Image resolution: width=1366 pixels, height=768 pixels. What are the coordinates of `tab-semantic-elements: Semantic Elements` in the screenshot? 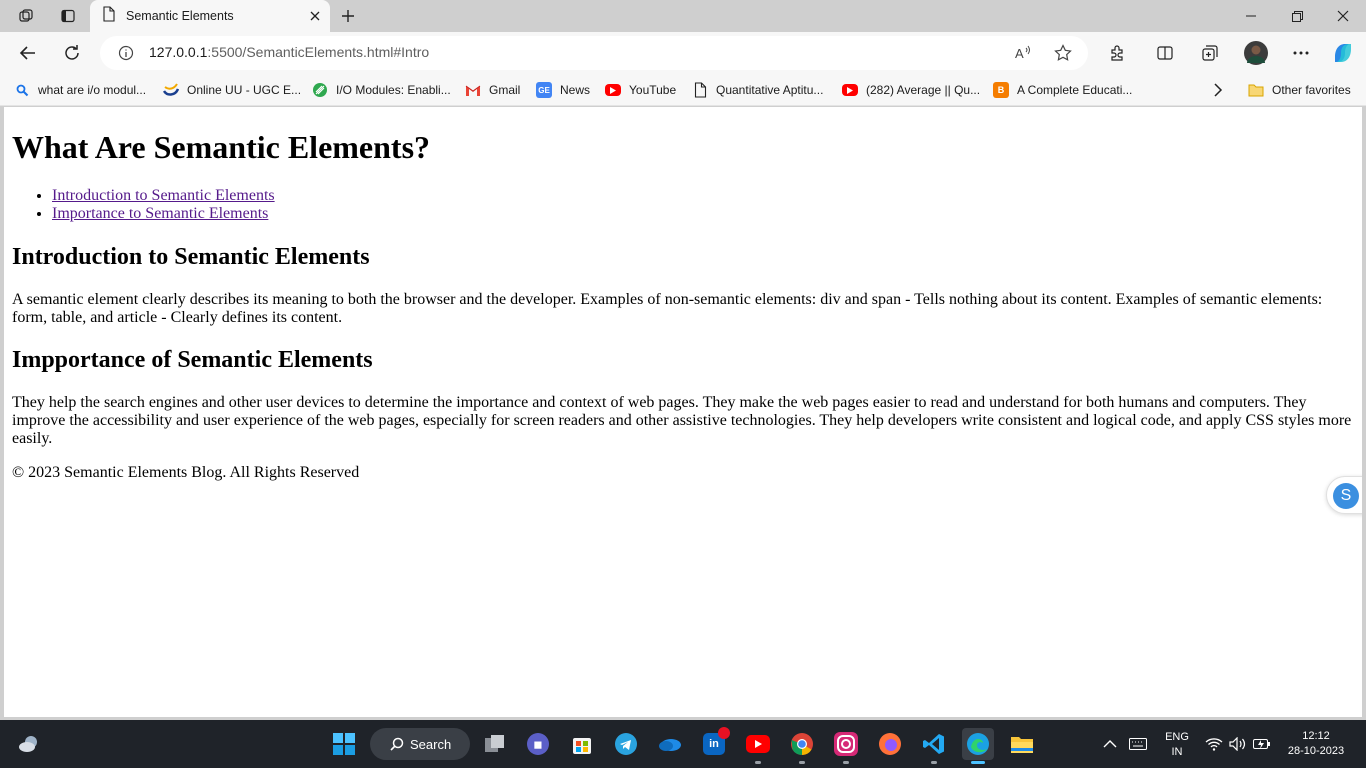 It's located at (210, 16).